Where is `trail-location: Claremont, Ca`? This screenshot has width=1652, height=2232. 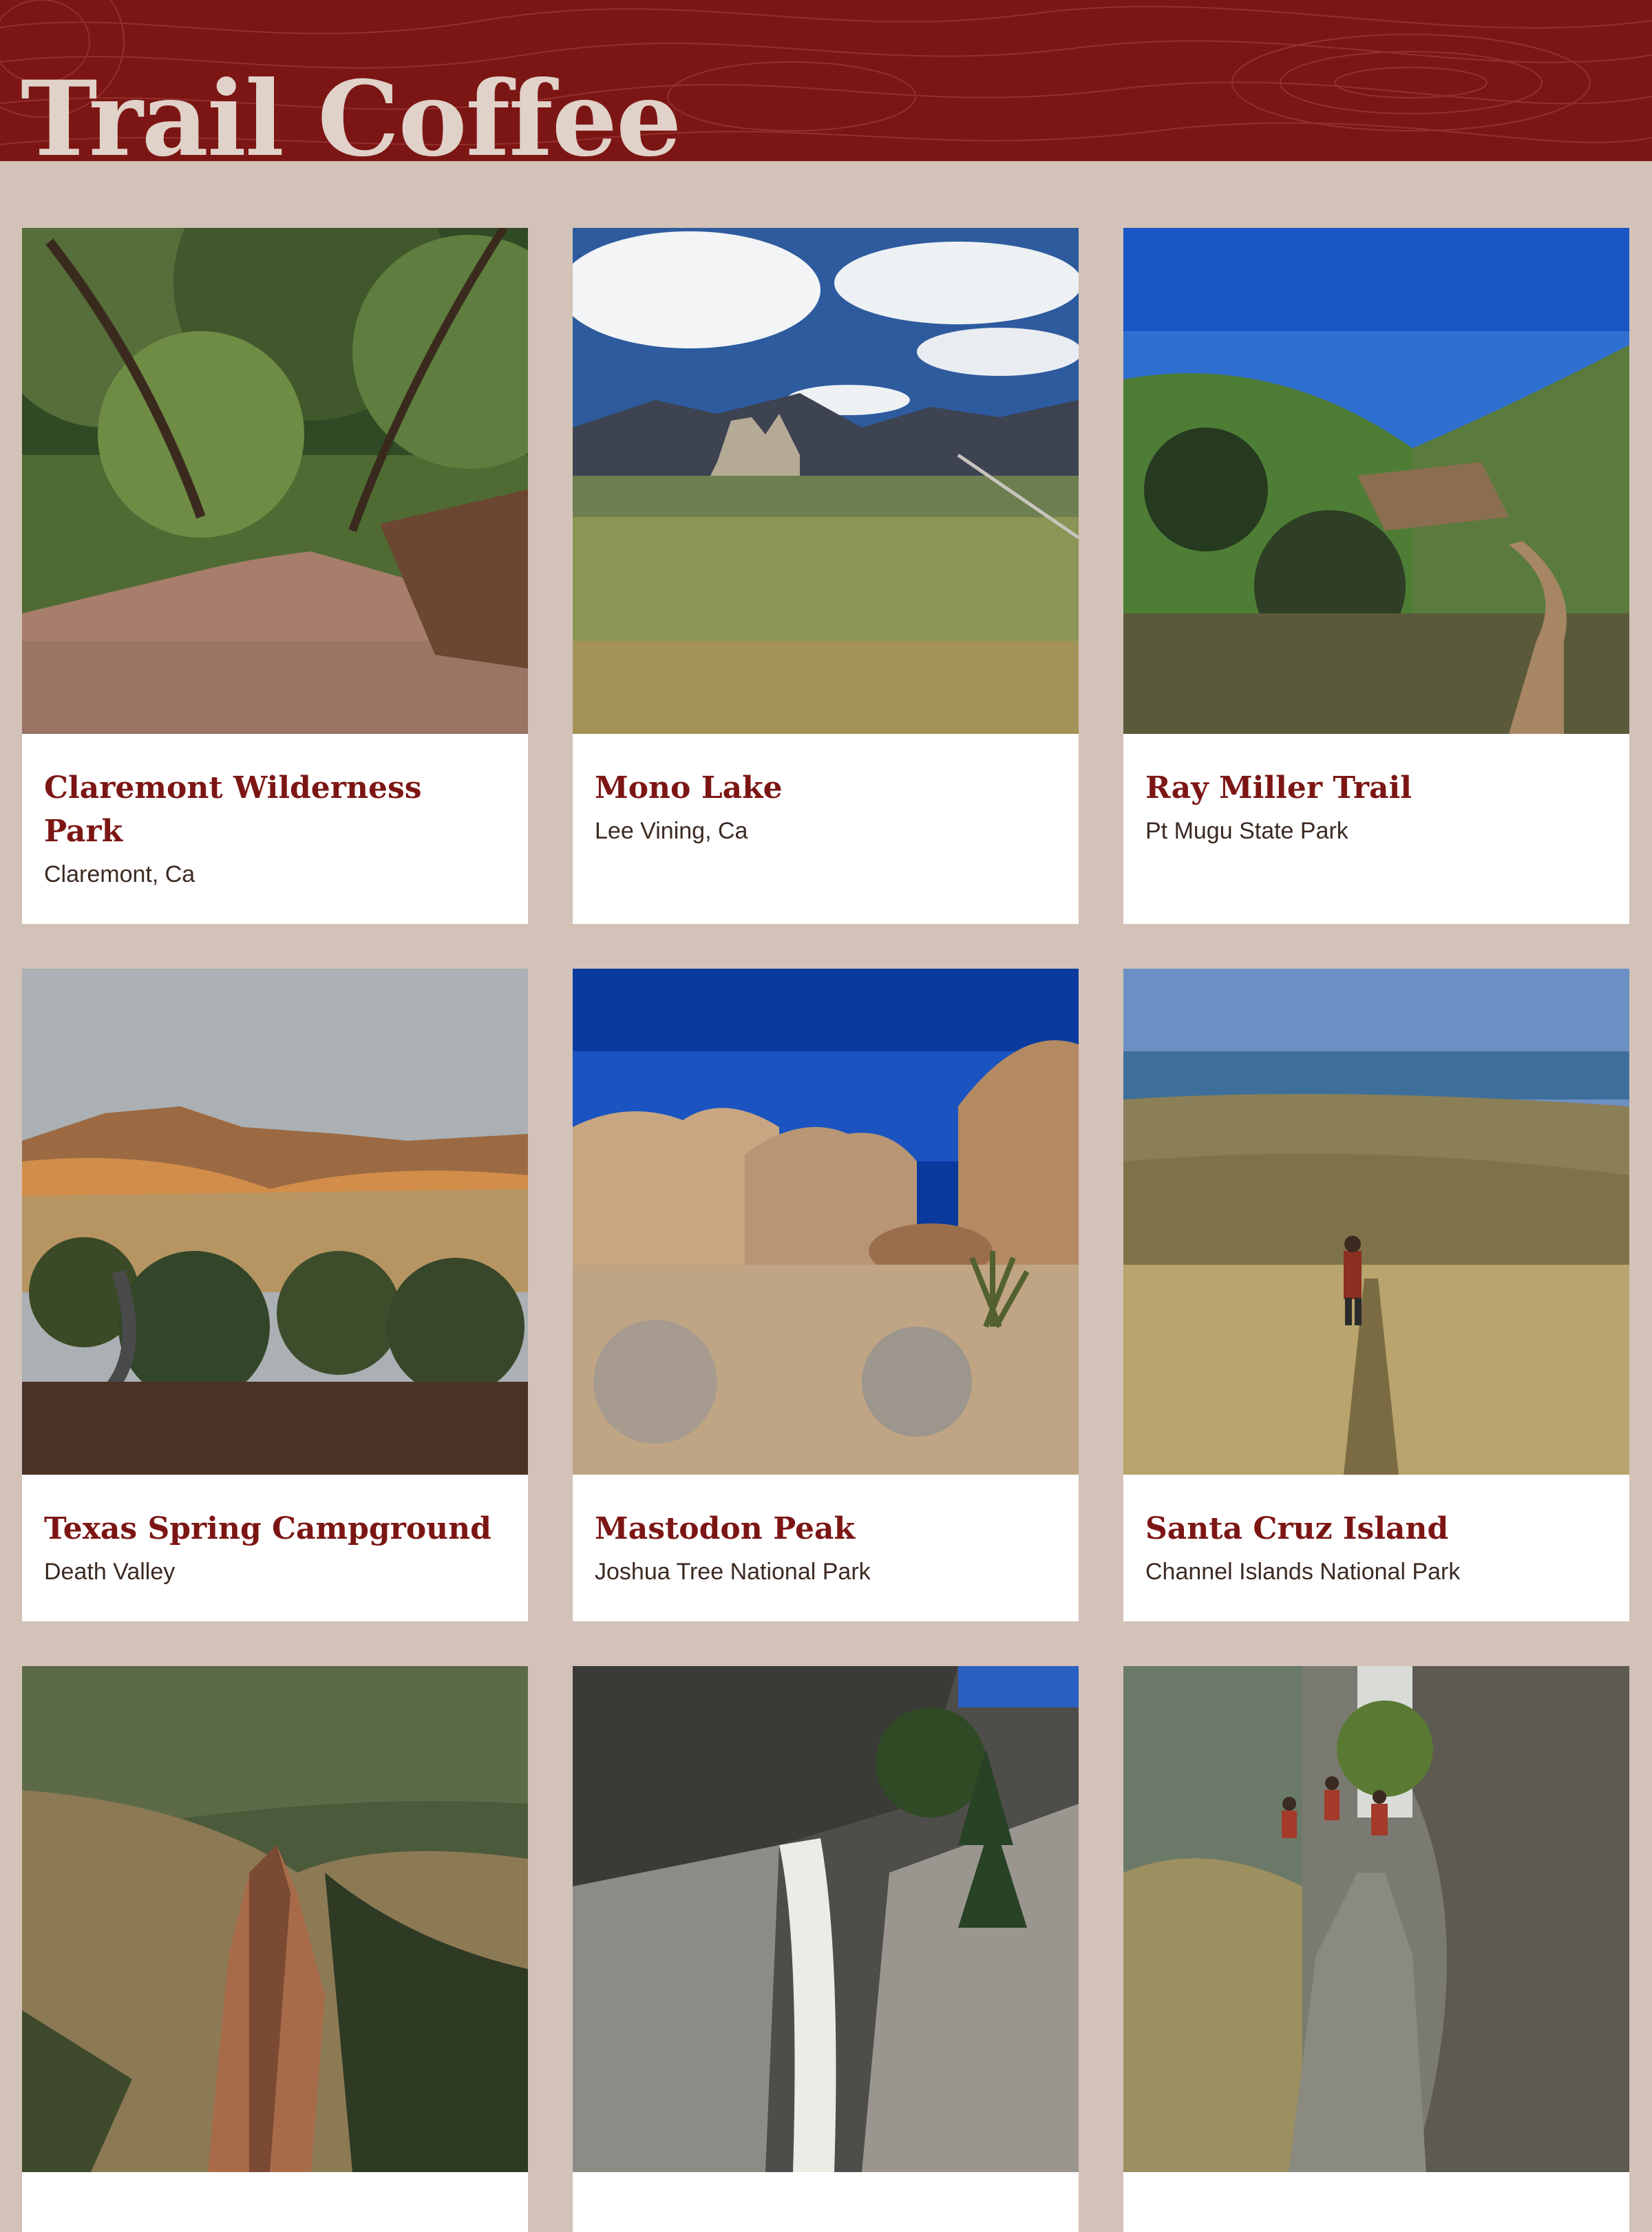
trail-location: Claremont, Ca is located at coordinates (120, 874).